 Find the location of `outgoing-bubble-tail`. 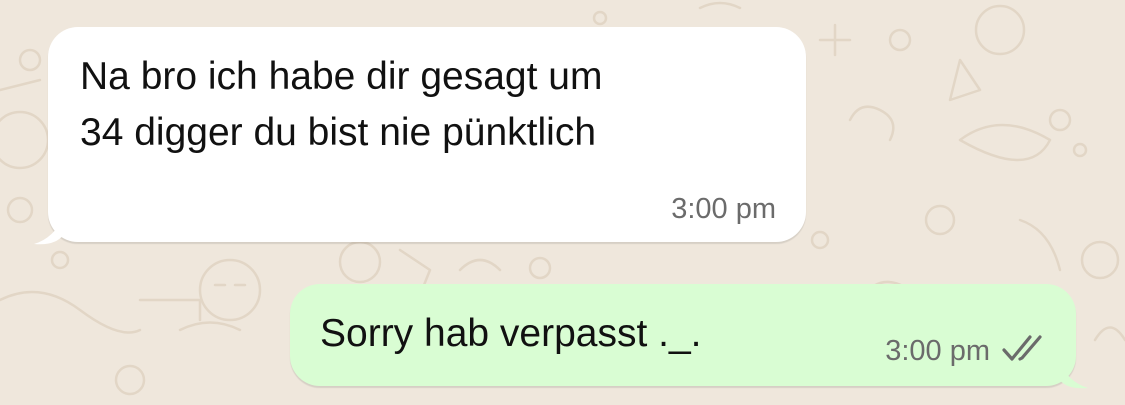

outgoing-bubble-tail is located at coordinates (1073, 374).